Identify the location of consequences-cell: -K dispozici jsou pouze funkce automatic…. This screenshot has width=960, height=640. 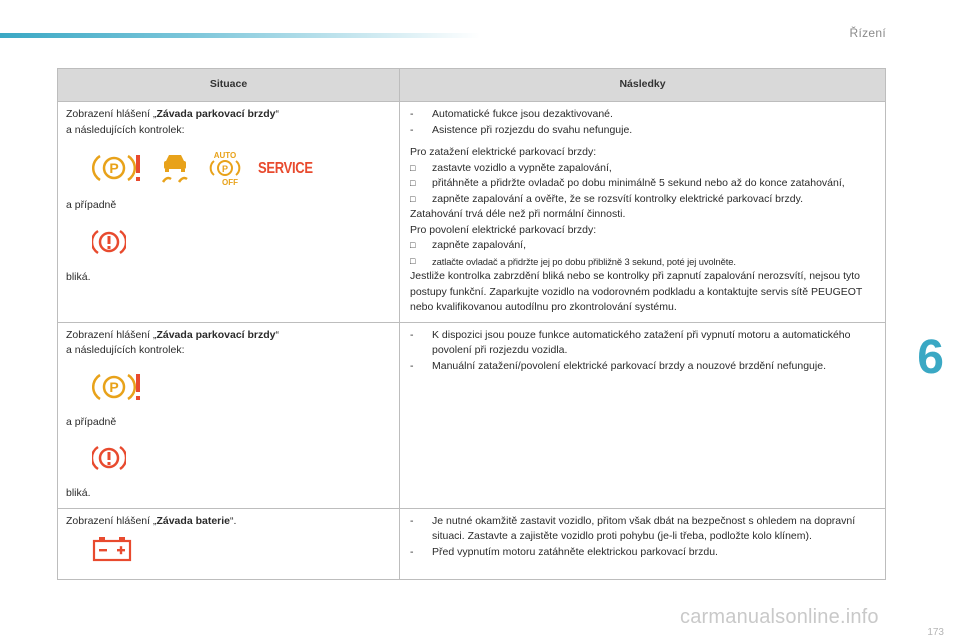
(642, 415).